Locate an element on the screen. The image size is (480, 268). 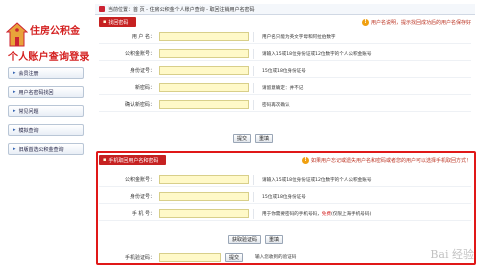
sidebar-item-recover: ▸ 用户名密码找回 is located at coordinates (46, 92).